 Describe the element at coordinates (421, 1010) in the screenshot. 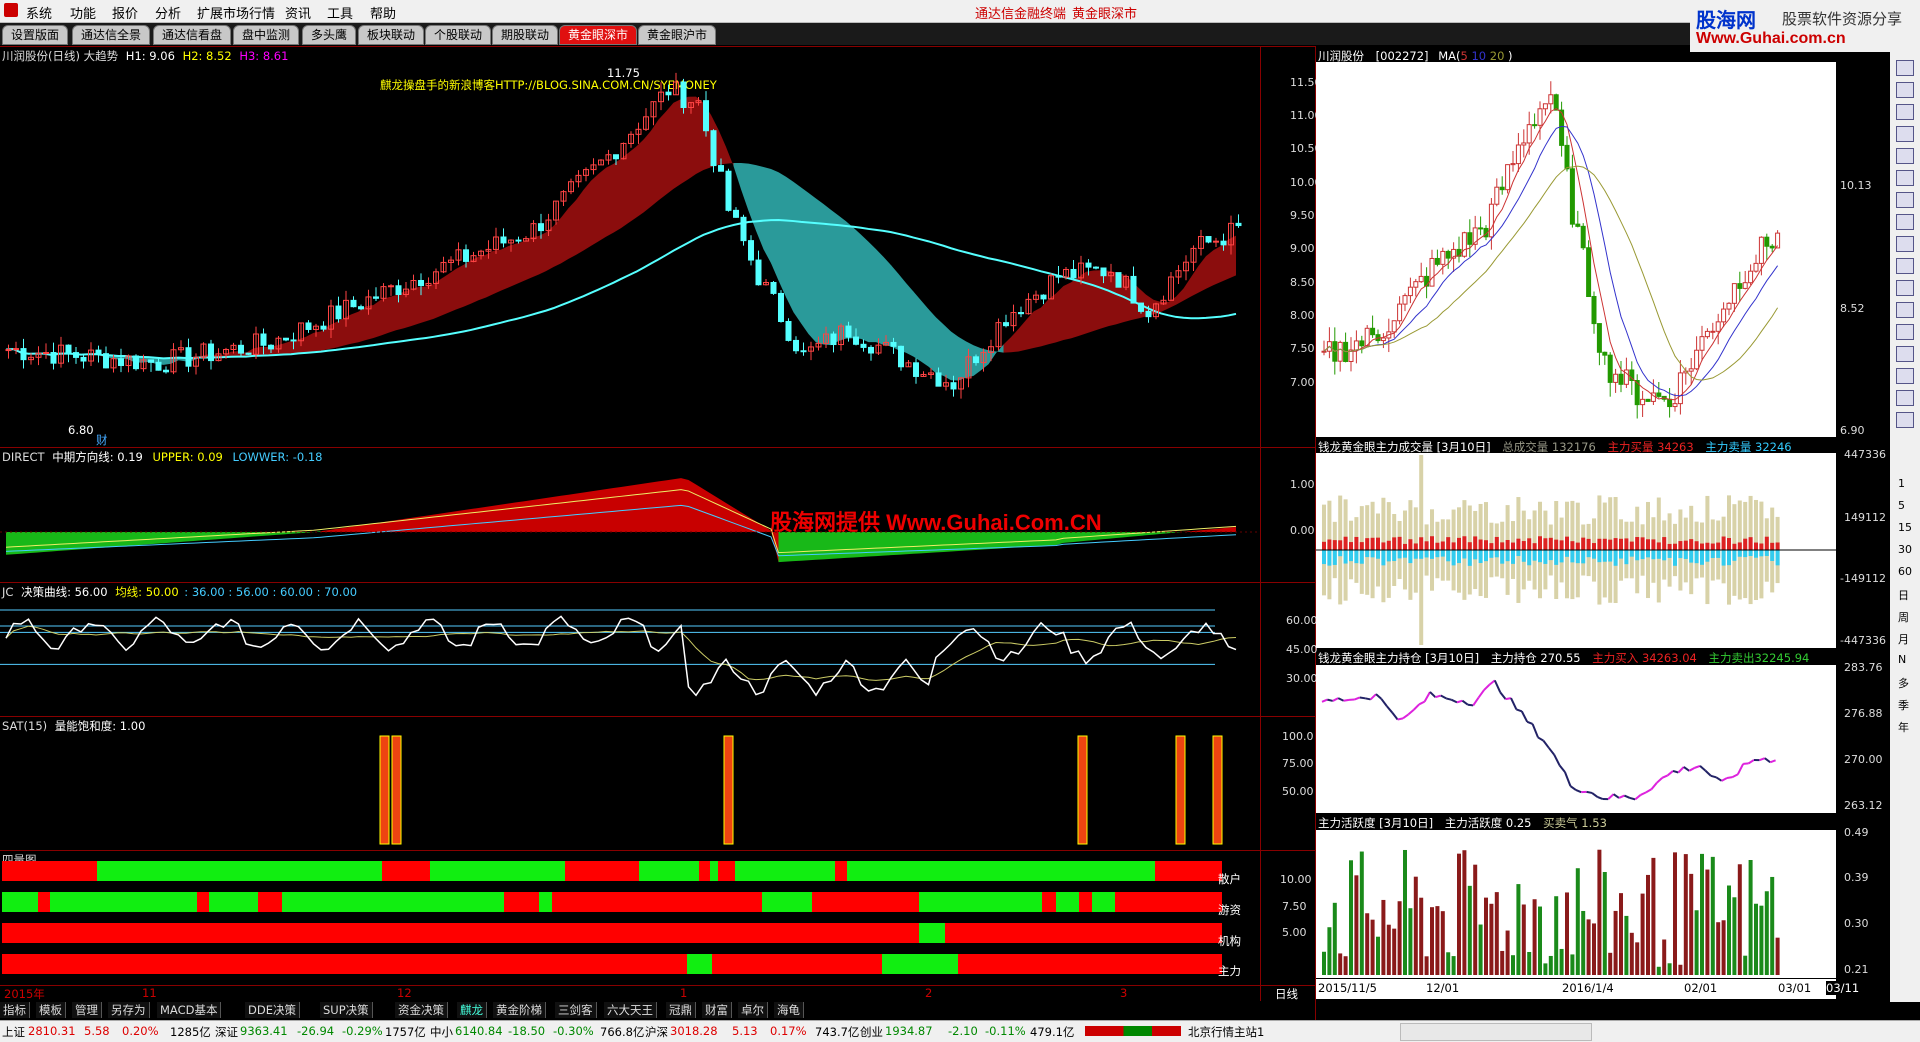

I see `indicator-tab: 资金决策` at that location.